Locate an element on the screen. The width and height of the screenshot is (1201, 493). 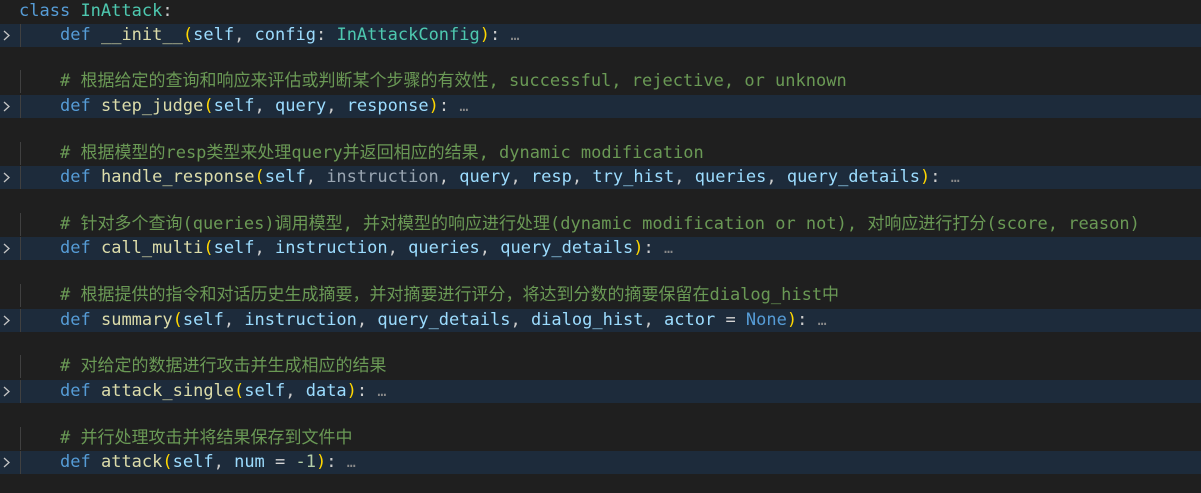
method-name: __init__ is located at coordinates (141, 35).